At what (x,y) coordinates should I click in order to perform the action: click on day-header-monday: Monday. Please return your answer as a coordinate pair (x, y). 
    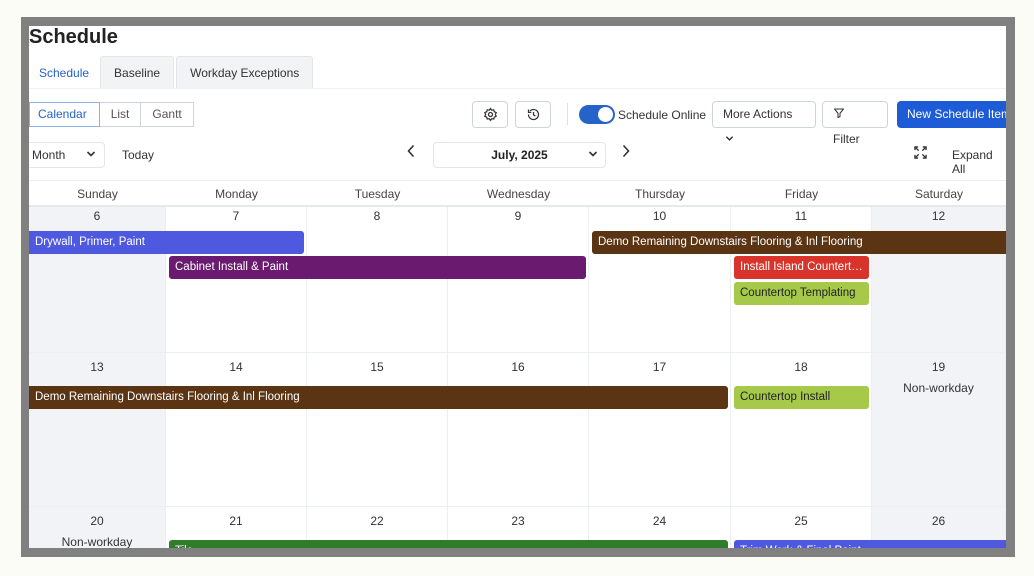
    Looking at the image, I should click on (236, 194).